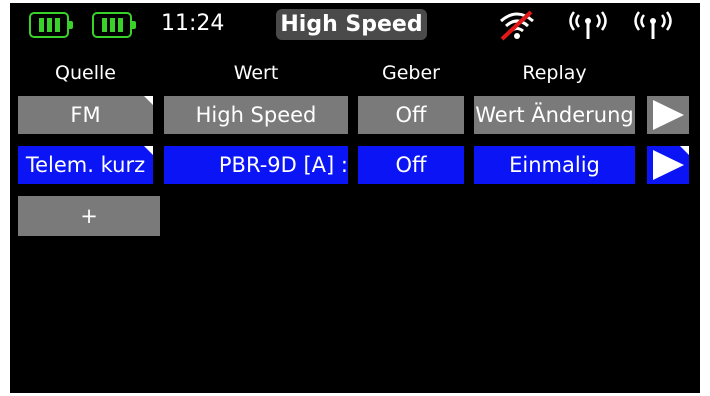 This screenshot has width=710, height=396. I want to click on column-header-wert: Wert, so click(256, 73).